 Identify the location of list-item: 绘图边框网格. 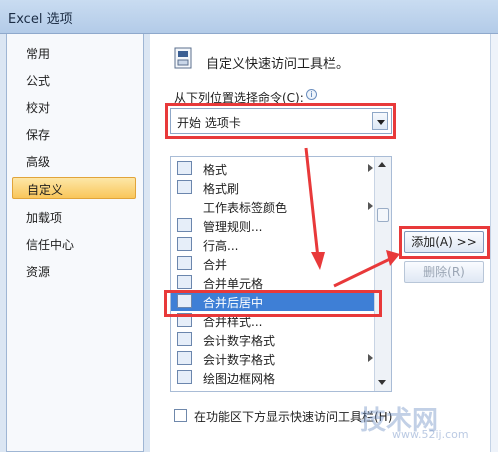
(274, 377).